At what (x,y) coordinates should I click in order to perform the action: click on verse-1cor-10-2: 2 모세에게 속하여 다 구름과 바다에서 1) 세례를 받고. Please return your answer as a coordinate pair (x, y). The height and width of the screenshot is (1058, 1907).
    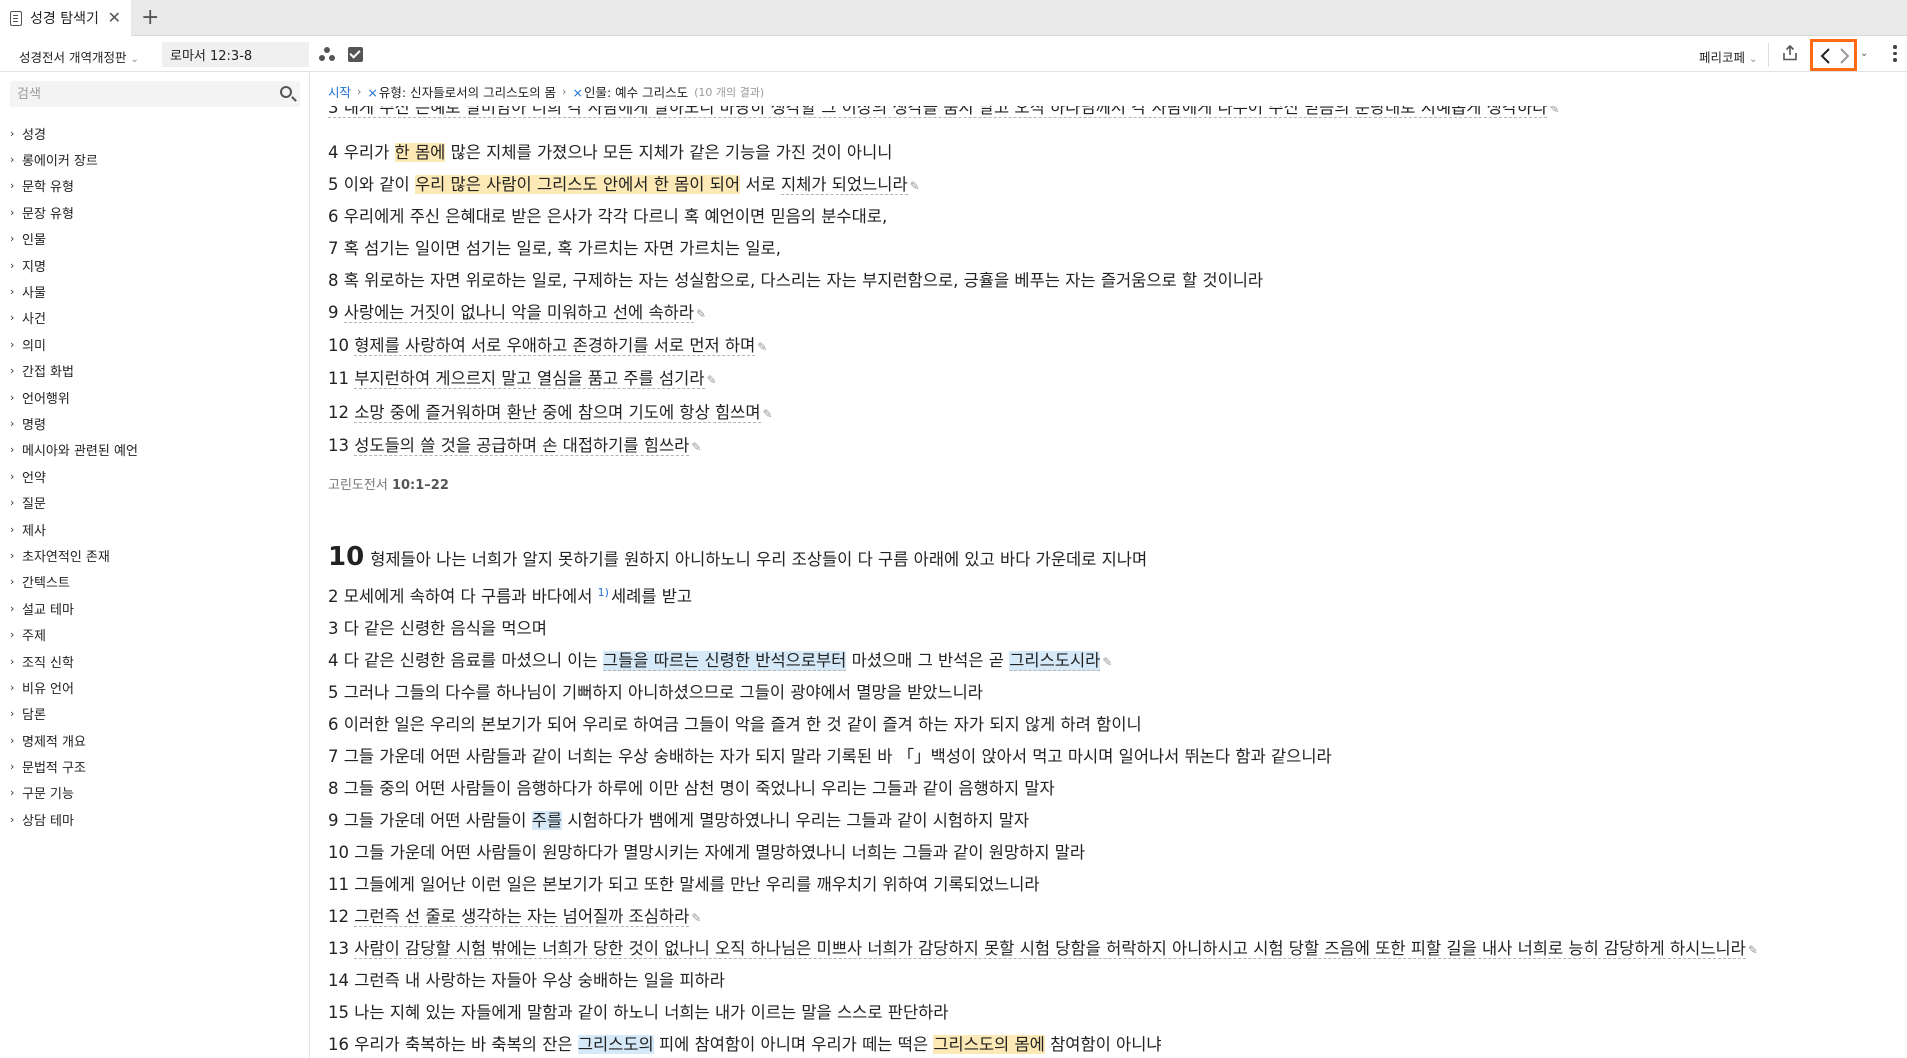
    Looking at the image, I should click on (510, 596).